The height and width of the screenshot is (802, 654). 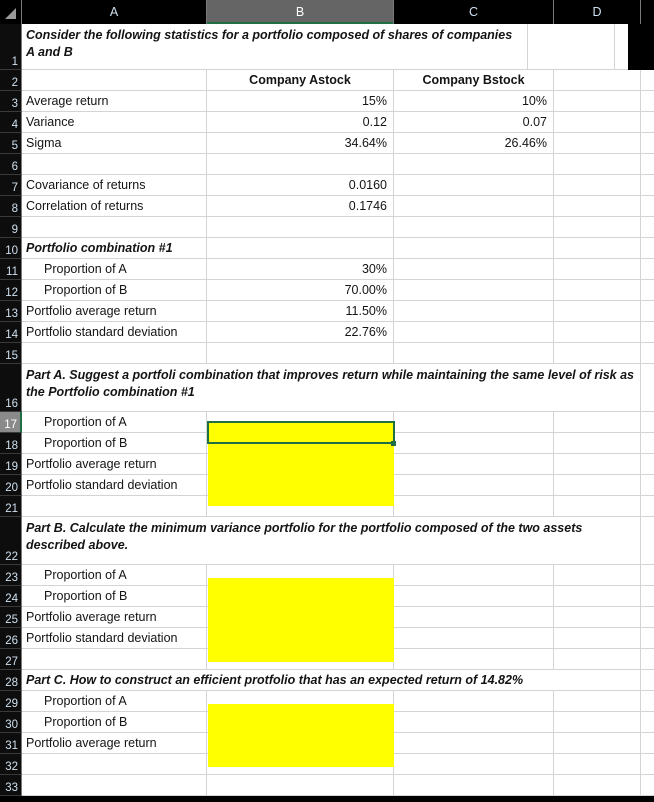 What do you see at coordinates (647, 541) in the screenshot?
I see `cell-e22` at bounding box center [647, 541].